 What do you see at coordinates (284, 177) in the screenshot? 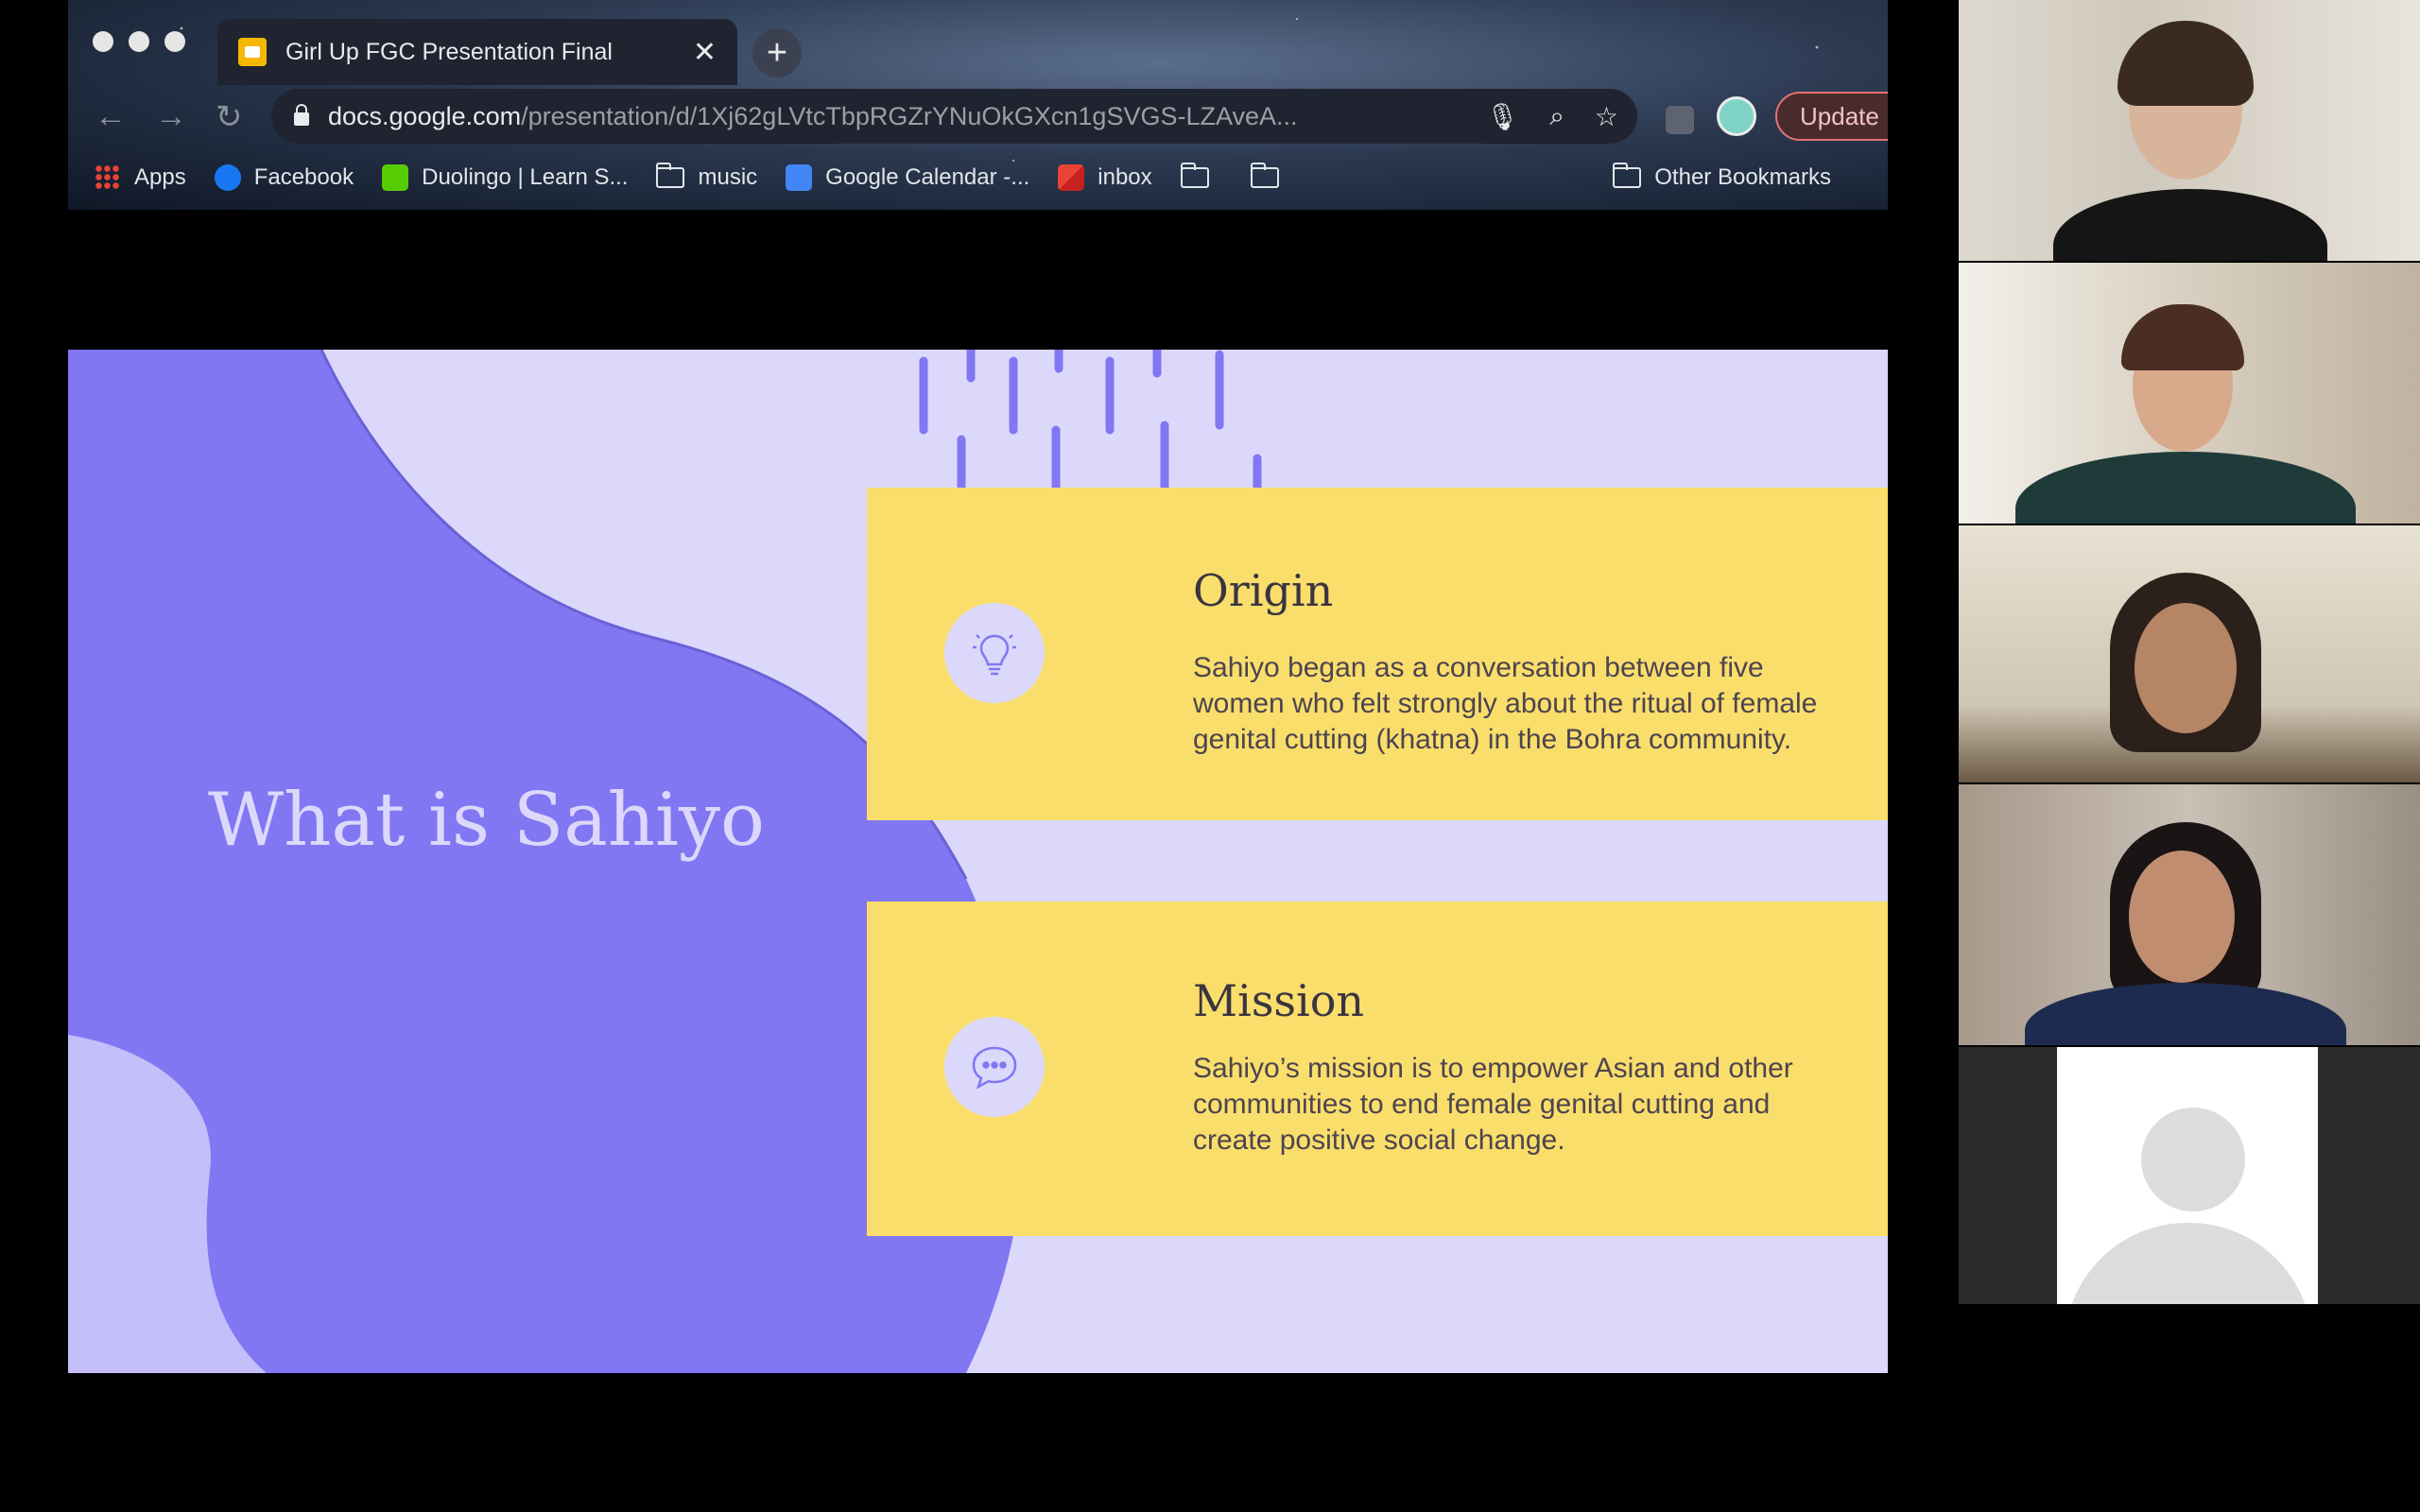
I see `bookmark-facebook: Facebook` at bounding box center [284, 177].